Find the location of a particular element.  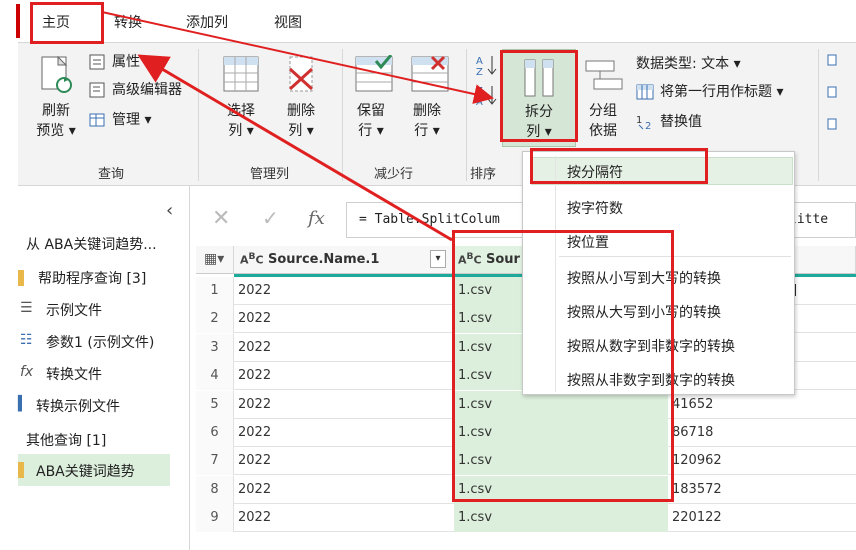

query-folder-helper: 帮助程序查询 [3] is located at coordinates (92, 278).